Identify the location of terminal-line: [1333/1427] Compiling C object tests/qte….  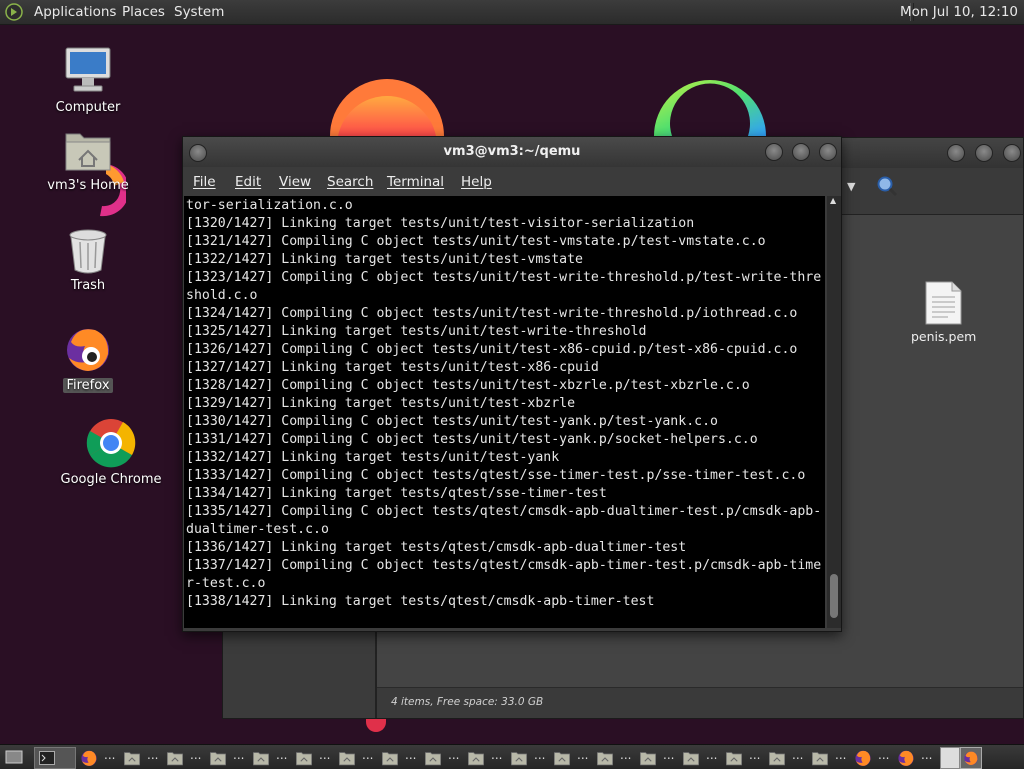
(496, 475).